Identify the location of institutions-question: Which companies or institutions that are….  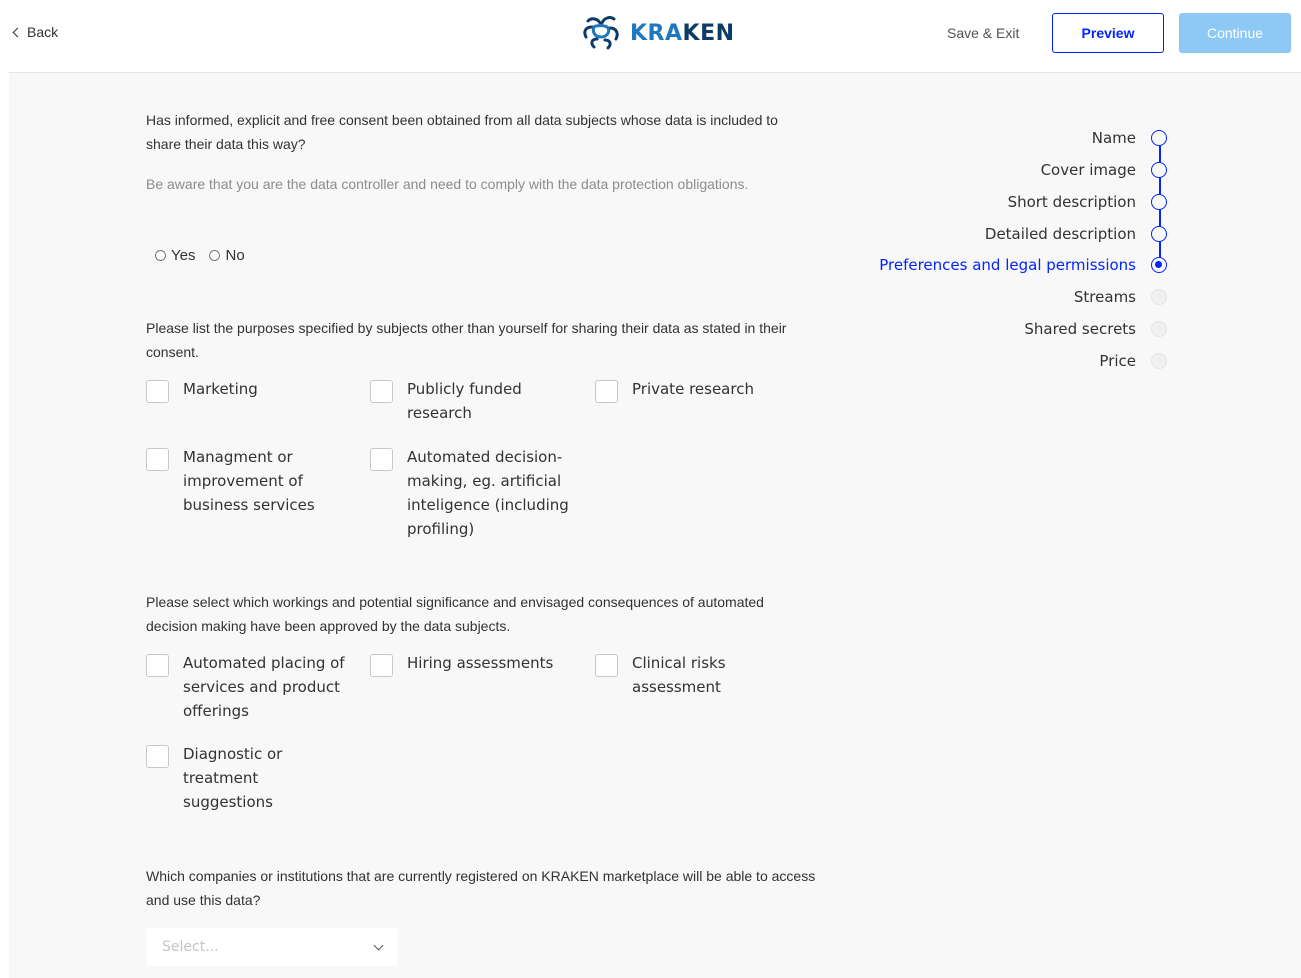
(481, 888).